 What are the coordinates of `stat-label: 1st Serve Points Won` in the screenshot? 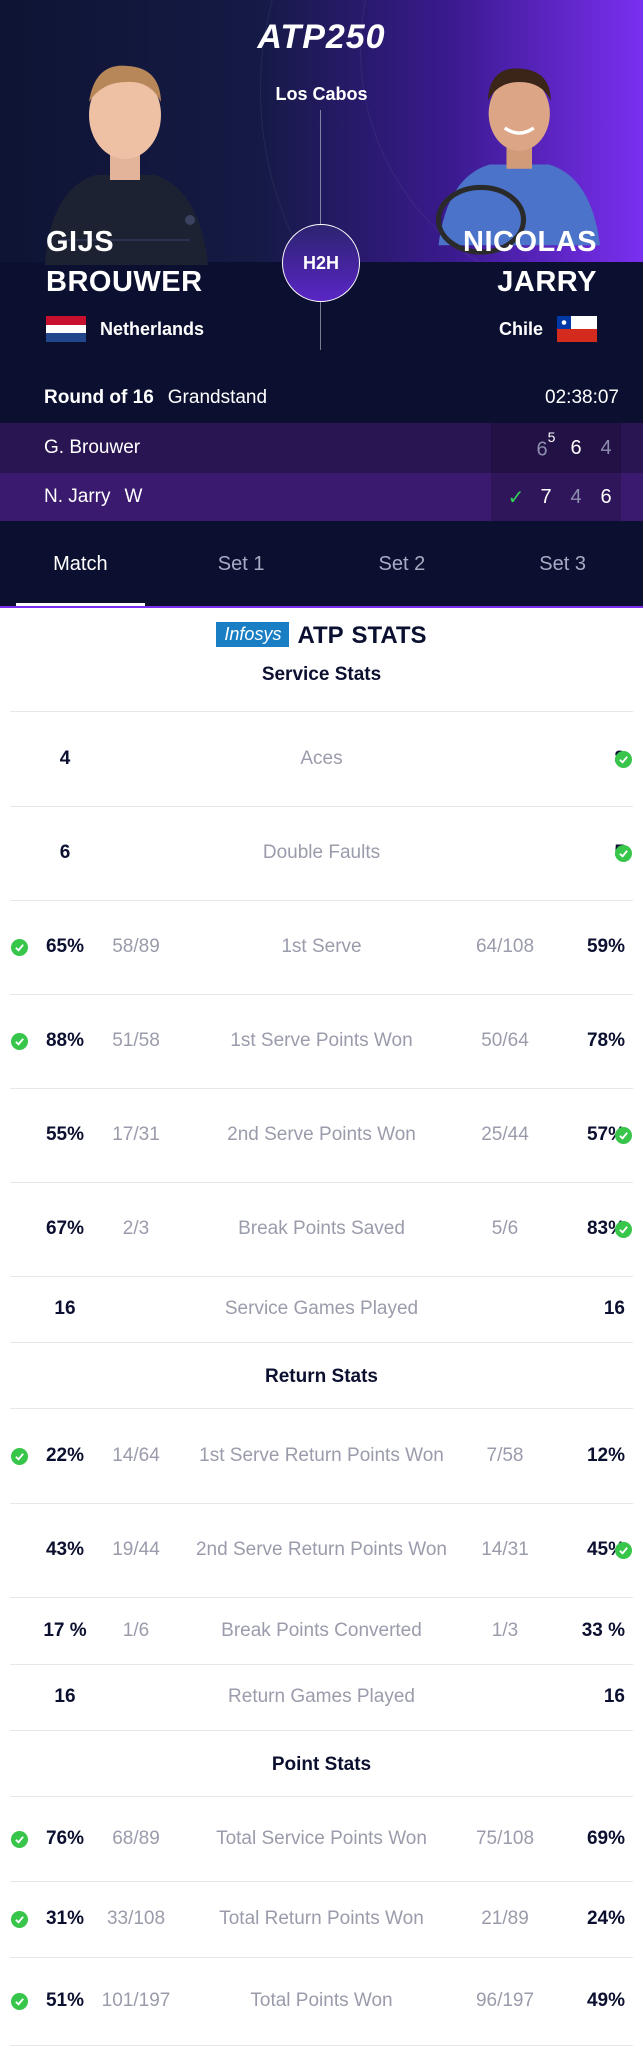 It's located at (321, 1040).